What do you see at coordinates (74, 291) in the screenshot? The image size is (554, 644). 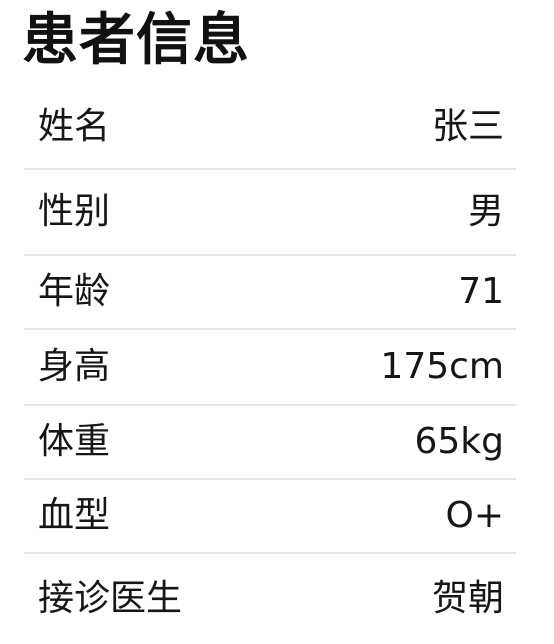 I see `info-label: 年龄` at bounding box center [74, 291].